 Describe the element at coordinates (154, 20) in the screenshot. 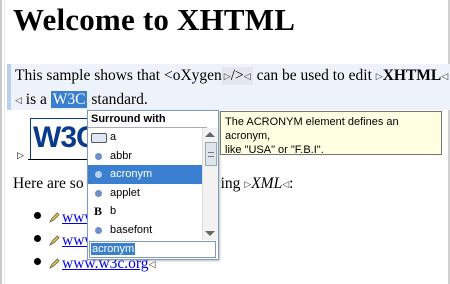

I see `page-heading: Welcome to XHTML` at that location.